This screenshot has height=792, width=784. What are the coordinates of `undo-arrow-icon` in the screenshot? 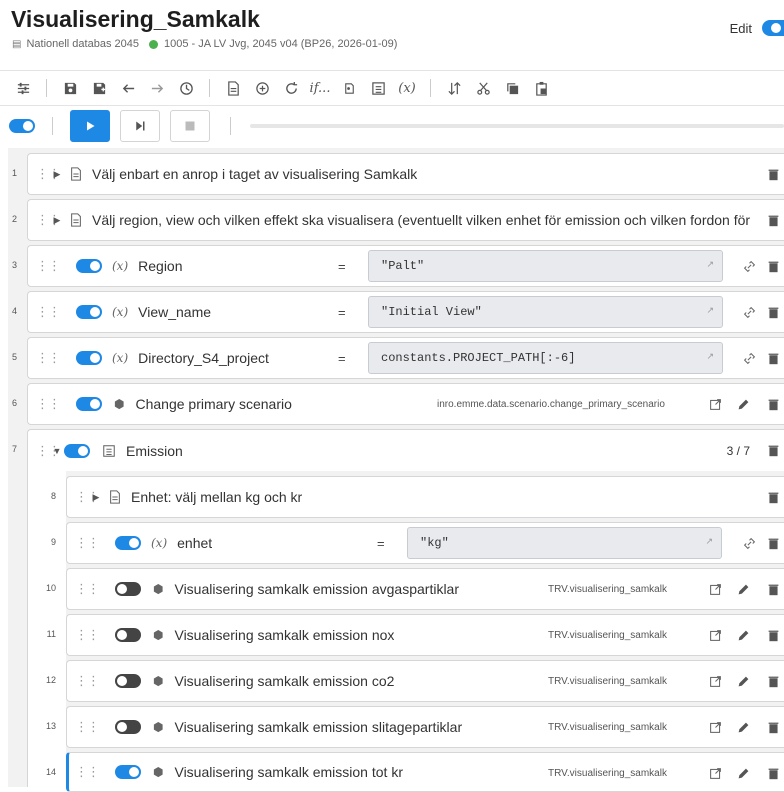 It's located at (128, 88).